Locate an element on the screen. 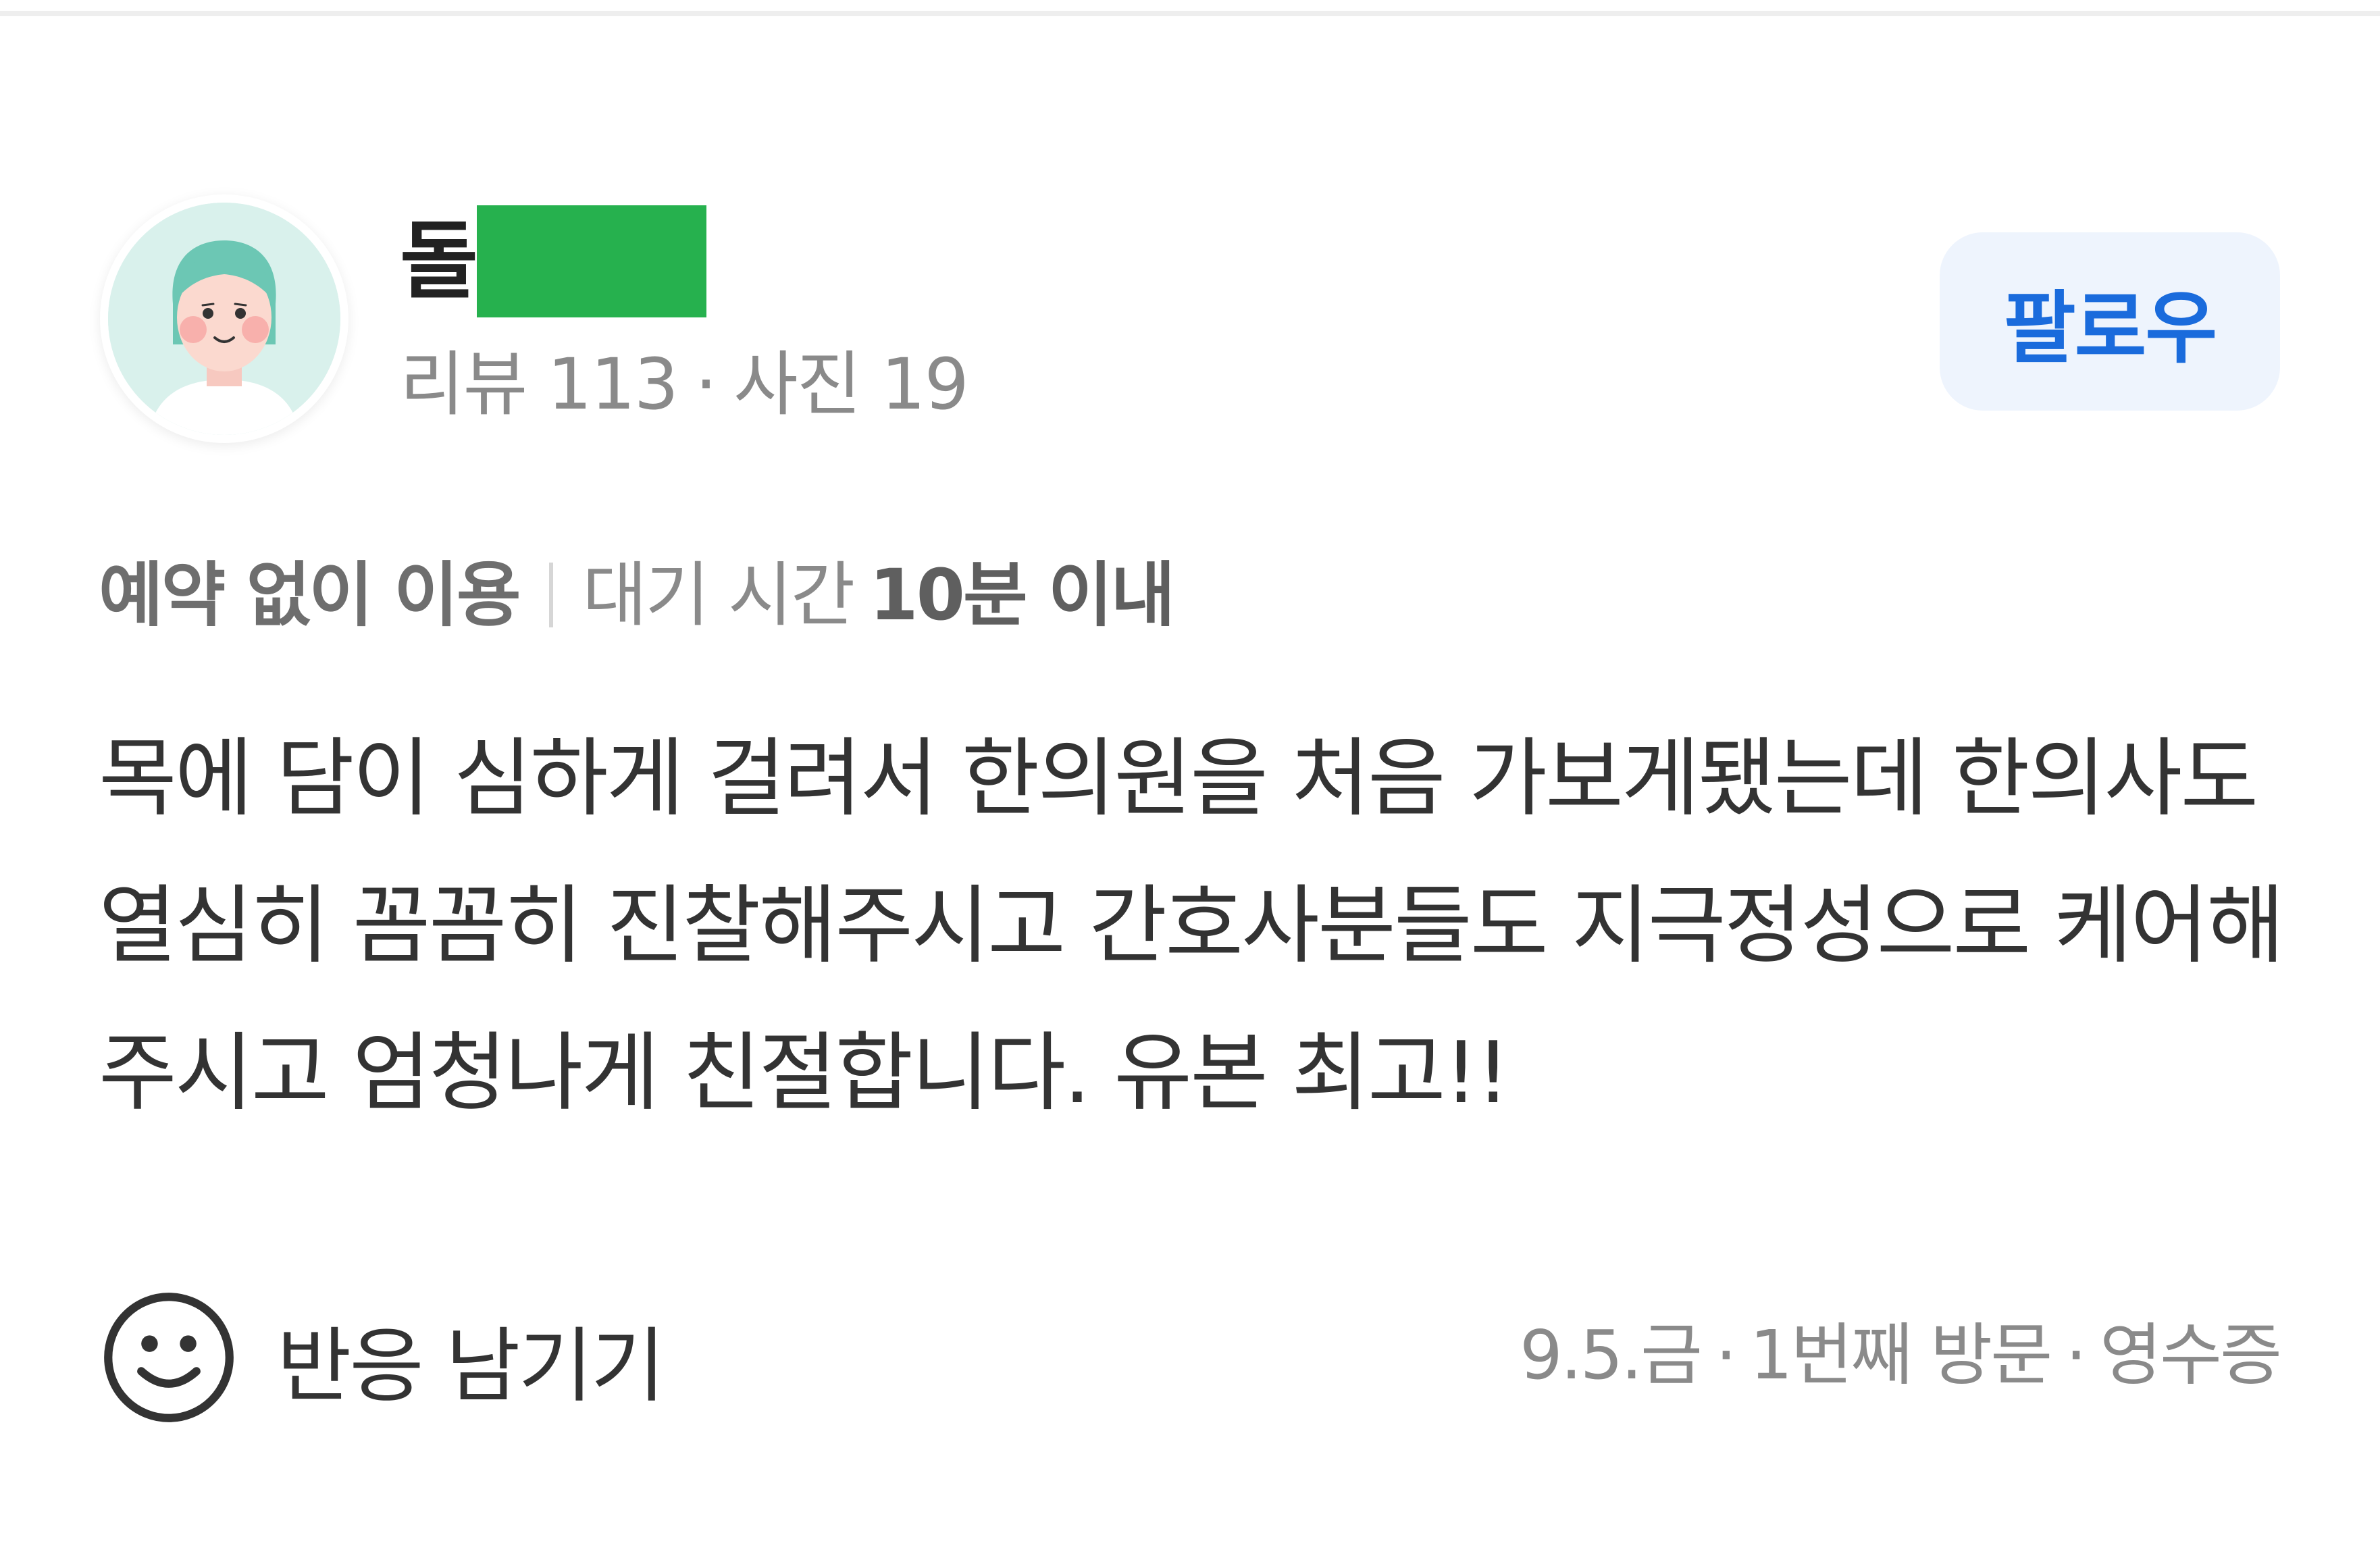 The height and width of the screenshot is (1556, 2380). wait-time-label: 대기 시간 is located at coordinates (719, 595).